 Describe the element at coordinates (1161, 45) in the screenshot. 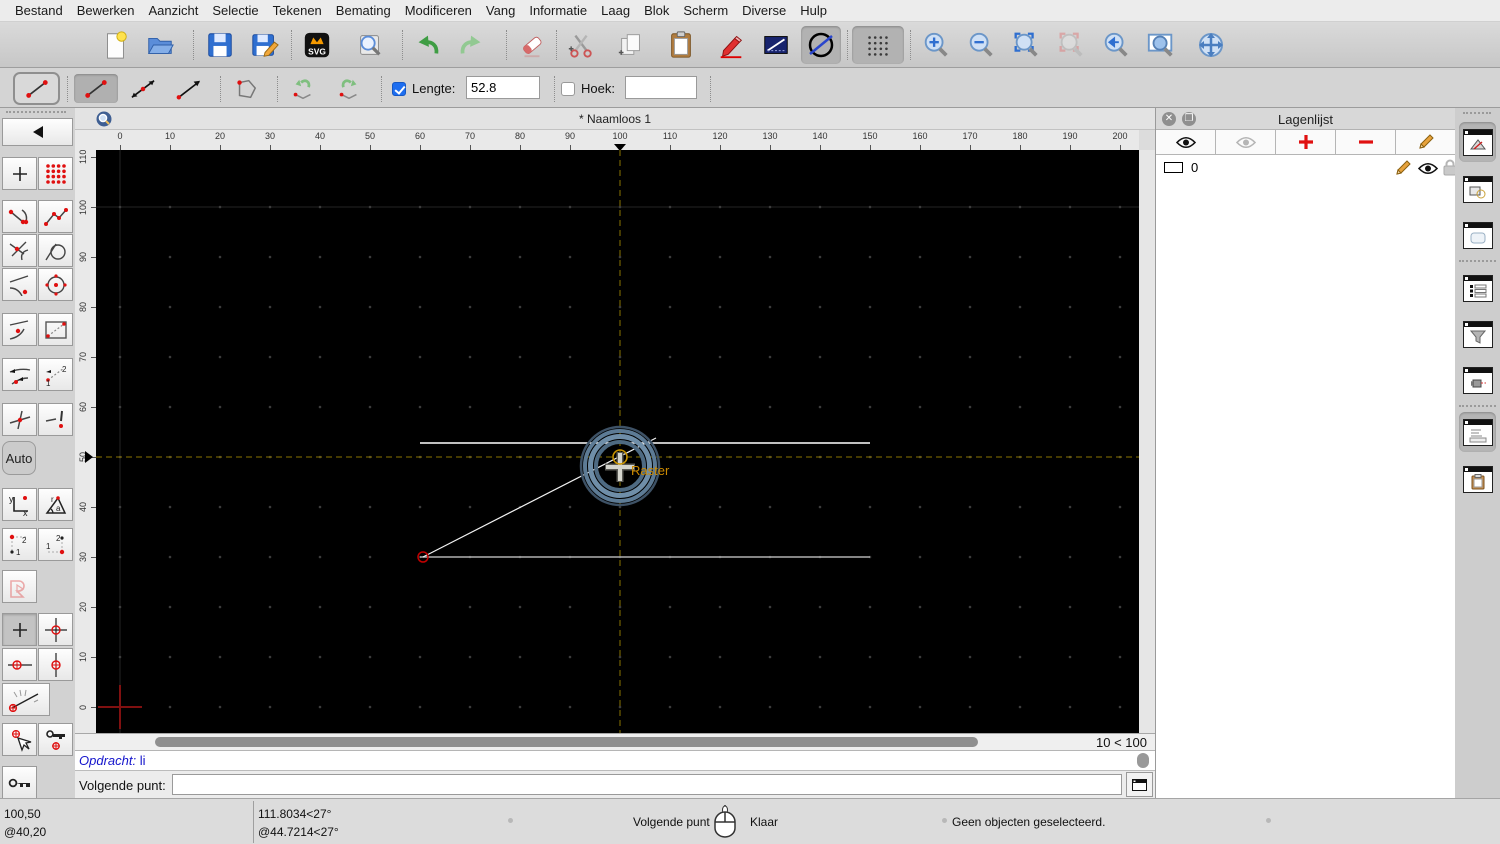

I see `zoom-window-button` at that location.